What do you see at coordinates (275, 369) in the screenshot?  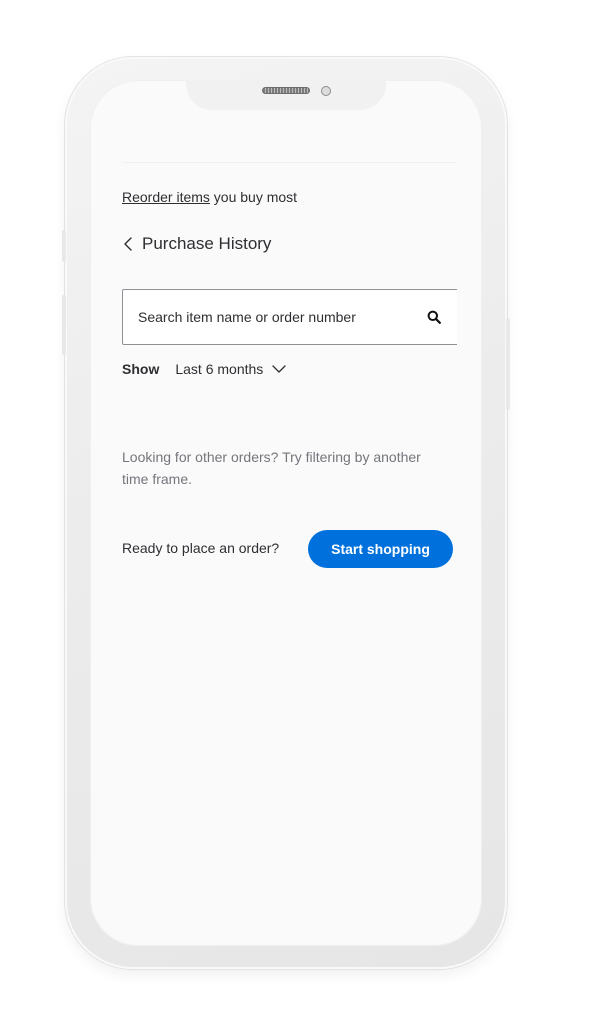 I see `chevron-down-icon` at bounding box center [275, 369].